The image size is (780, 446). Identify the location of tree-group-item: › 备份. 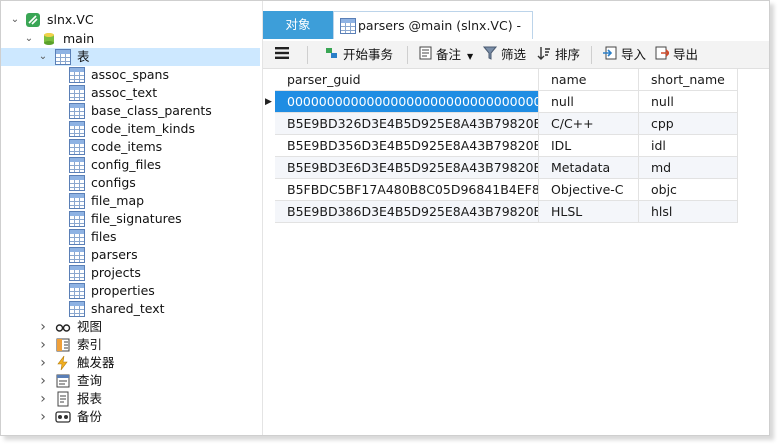
(130, 417).